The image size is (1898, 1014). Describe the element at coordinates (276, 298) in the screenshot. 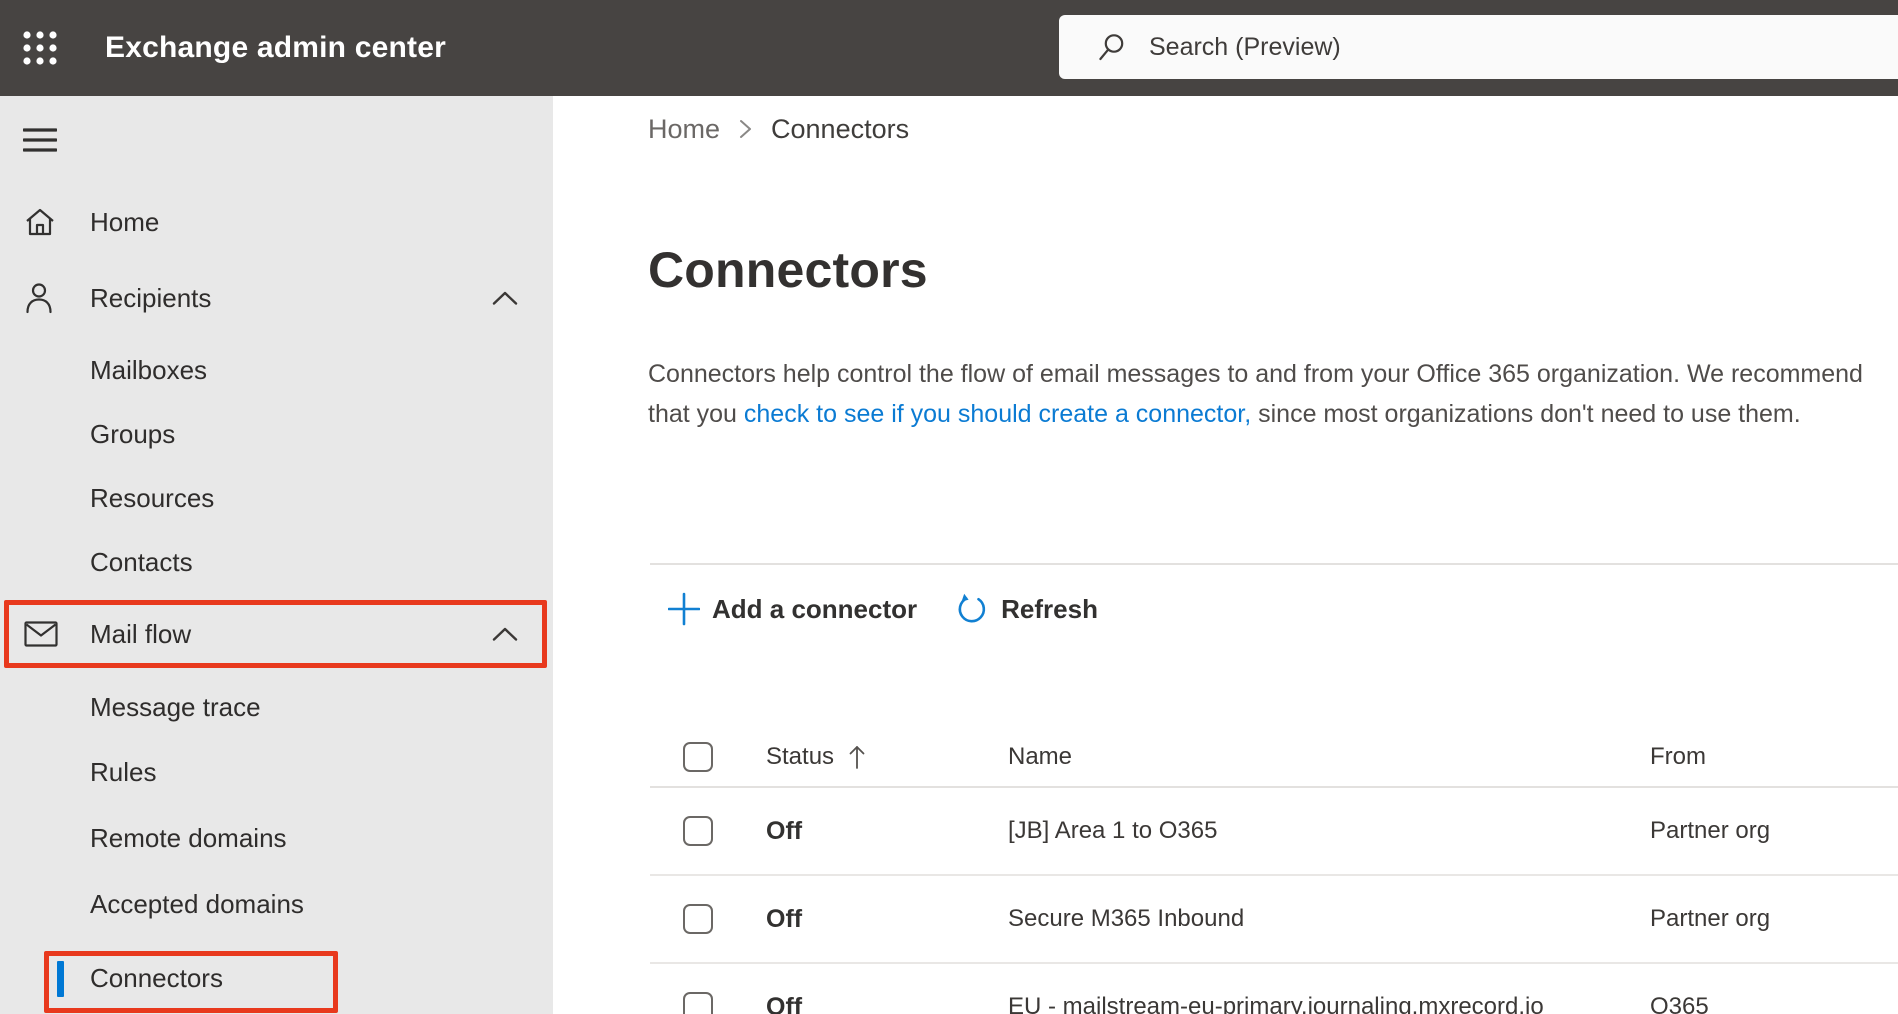

I see `sidebar-item-recipients: Recipients` at that location.